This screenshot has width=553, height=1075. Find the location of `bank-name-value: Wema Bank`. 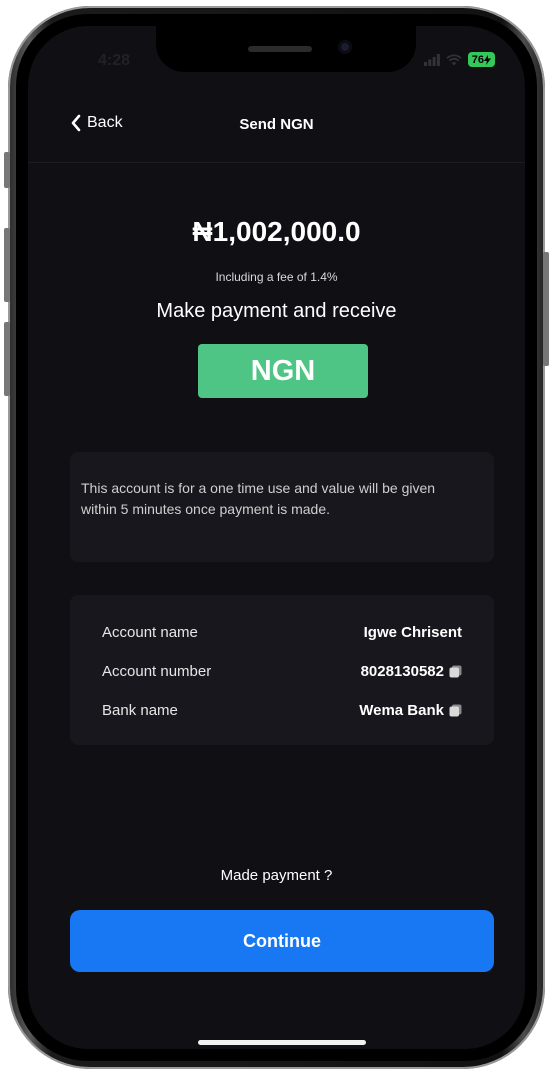

bank-name-value: Wema Bank is located at coordinates (401, 710).